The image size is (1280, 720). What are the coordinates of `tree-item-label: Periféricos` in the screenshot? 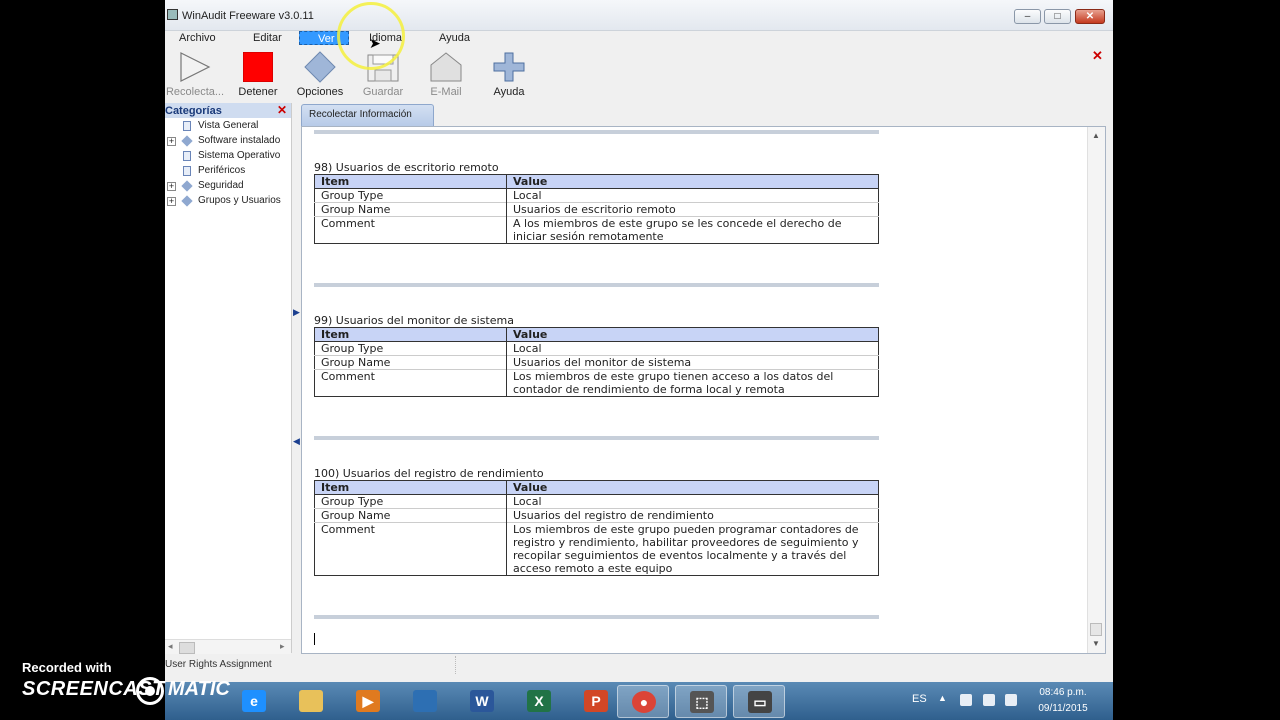 It's located at (222, 170).